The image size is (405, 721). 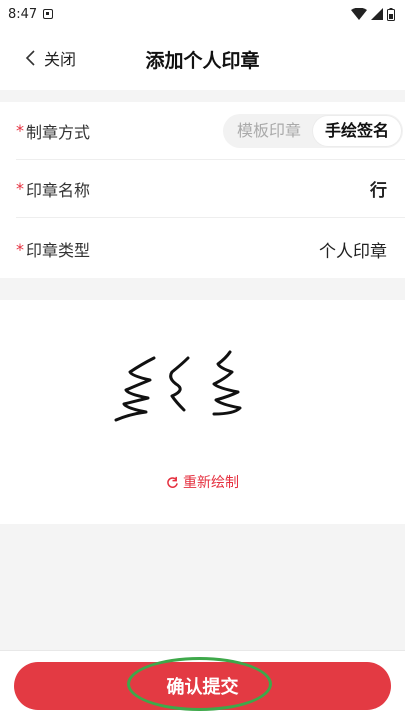 I want to click on status-bar: 8:47, so click(x=202, y=14).